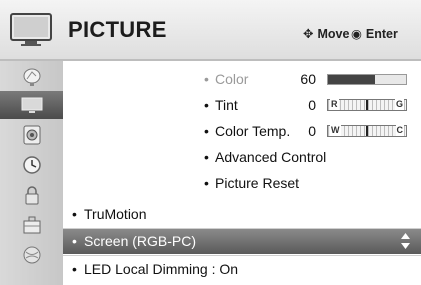 The image size is (421, 285). What do you see at coordinates (242, 269) in the screenshot?
I see `menu-item-led-local-dimming: • LED Local Dimming : On` at bounding box center [242, 269].